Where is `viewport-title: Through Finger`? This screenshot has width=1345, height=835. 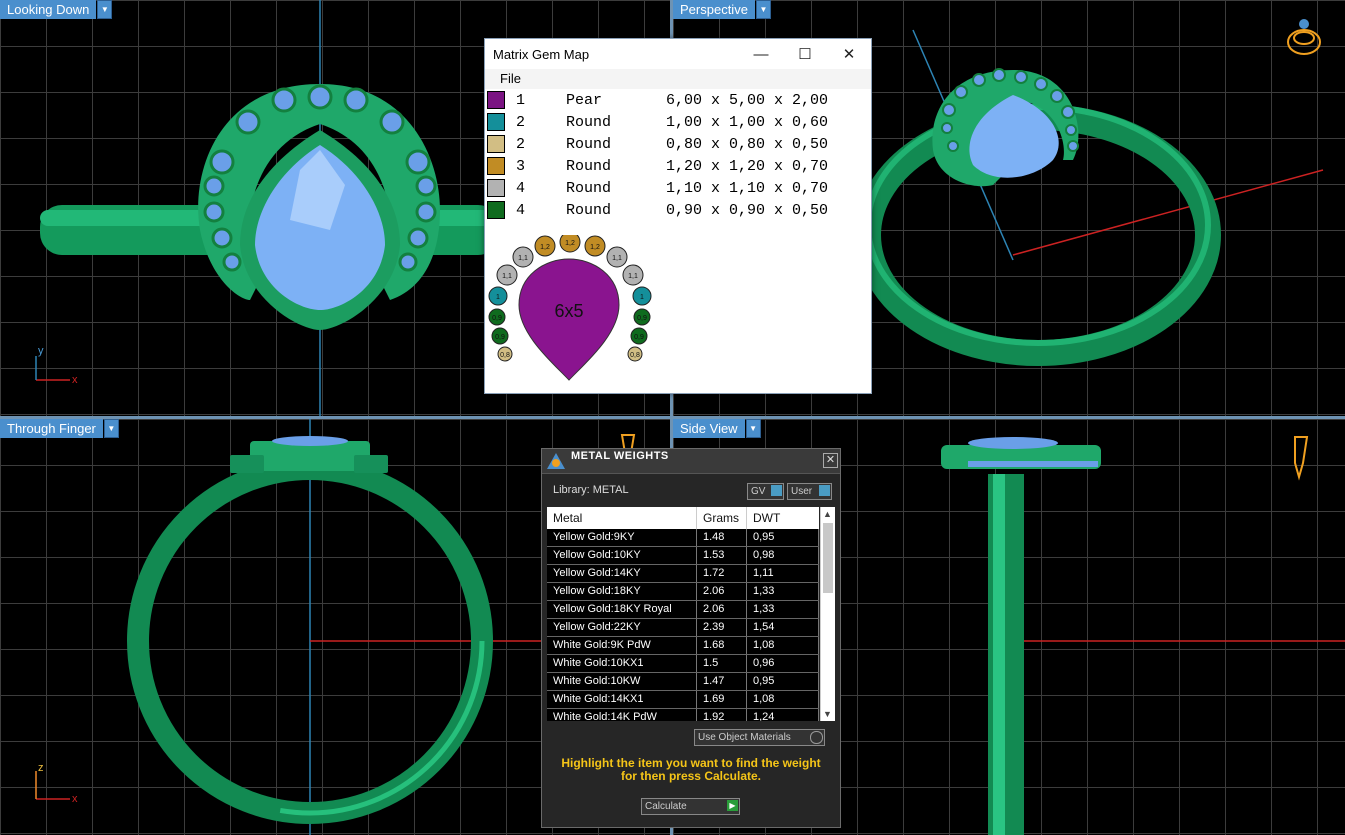
viewport-title: Through Finger is located at coordinates (51, 428).